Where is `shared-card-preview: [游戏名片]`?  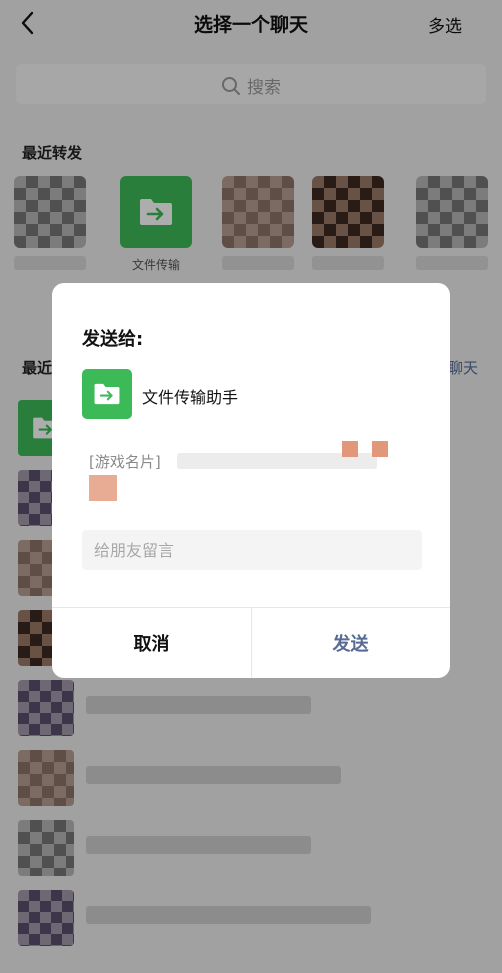 shared-card-preview: [游戏名片] is located at coordinates (239, 471).